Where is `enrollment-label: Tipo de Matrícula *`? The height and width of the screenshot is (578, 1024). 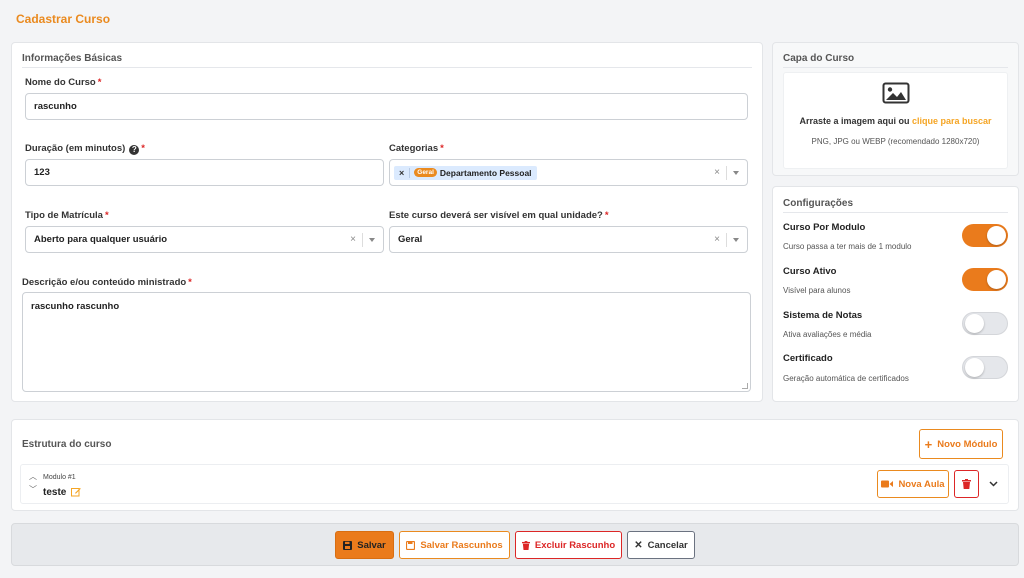
enrollment-label: Tipo de Matrícula * is located at coordinates (67, 215).